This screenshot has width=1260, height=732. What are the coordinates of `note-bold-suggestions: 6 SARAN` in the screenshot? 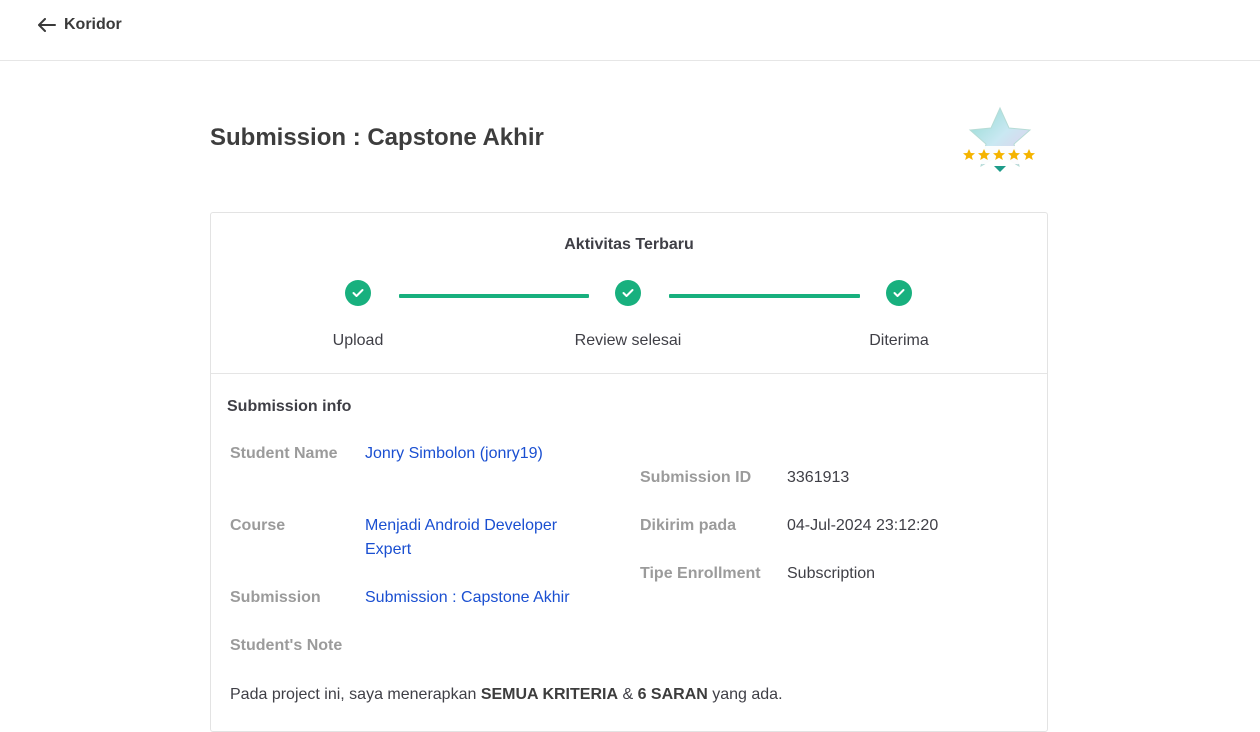 It's located at (672, 694).